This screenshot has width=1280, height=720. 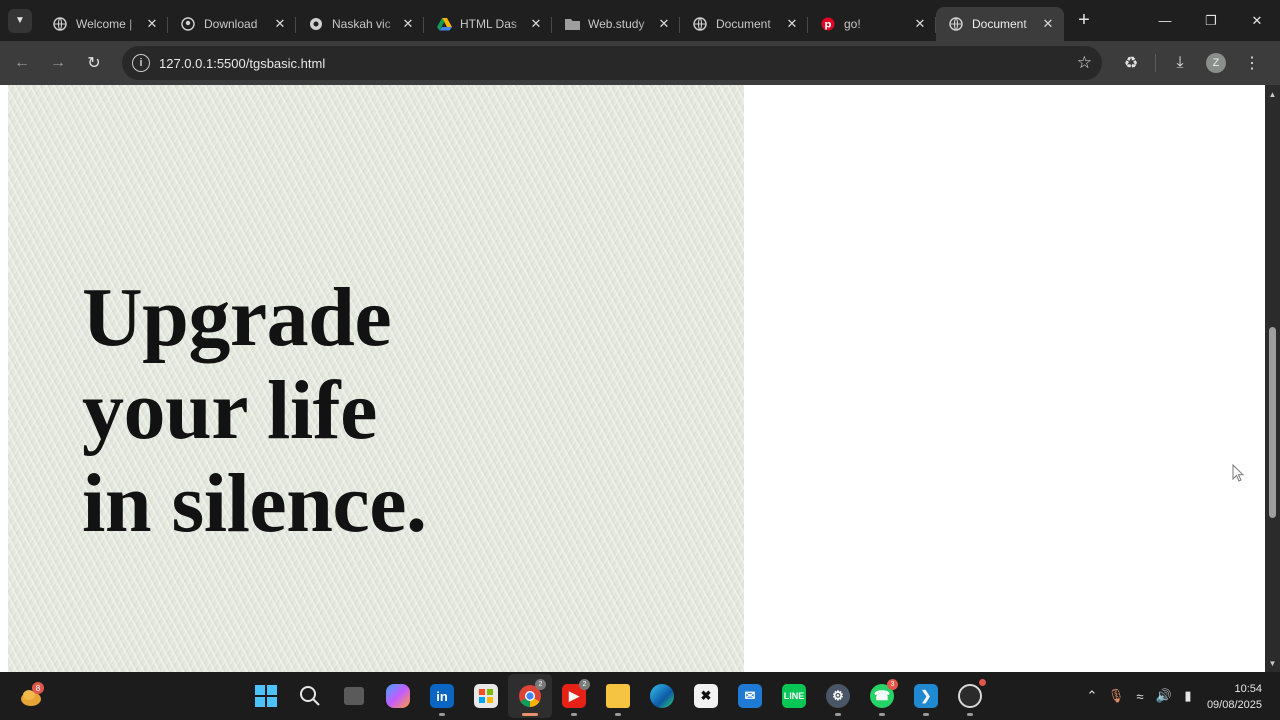 What do you see at coordinates (1234, 697) in the screenshot?
I see `system-clock: 10:54 09/08/2025` at bounding box center [1234, 697].